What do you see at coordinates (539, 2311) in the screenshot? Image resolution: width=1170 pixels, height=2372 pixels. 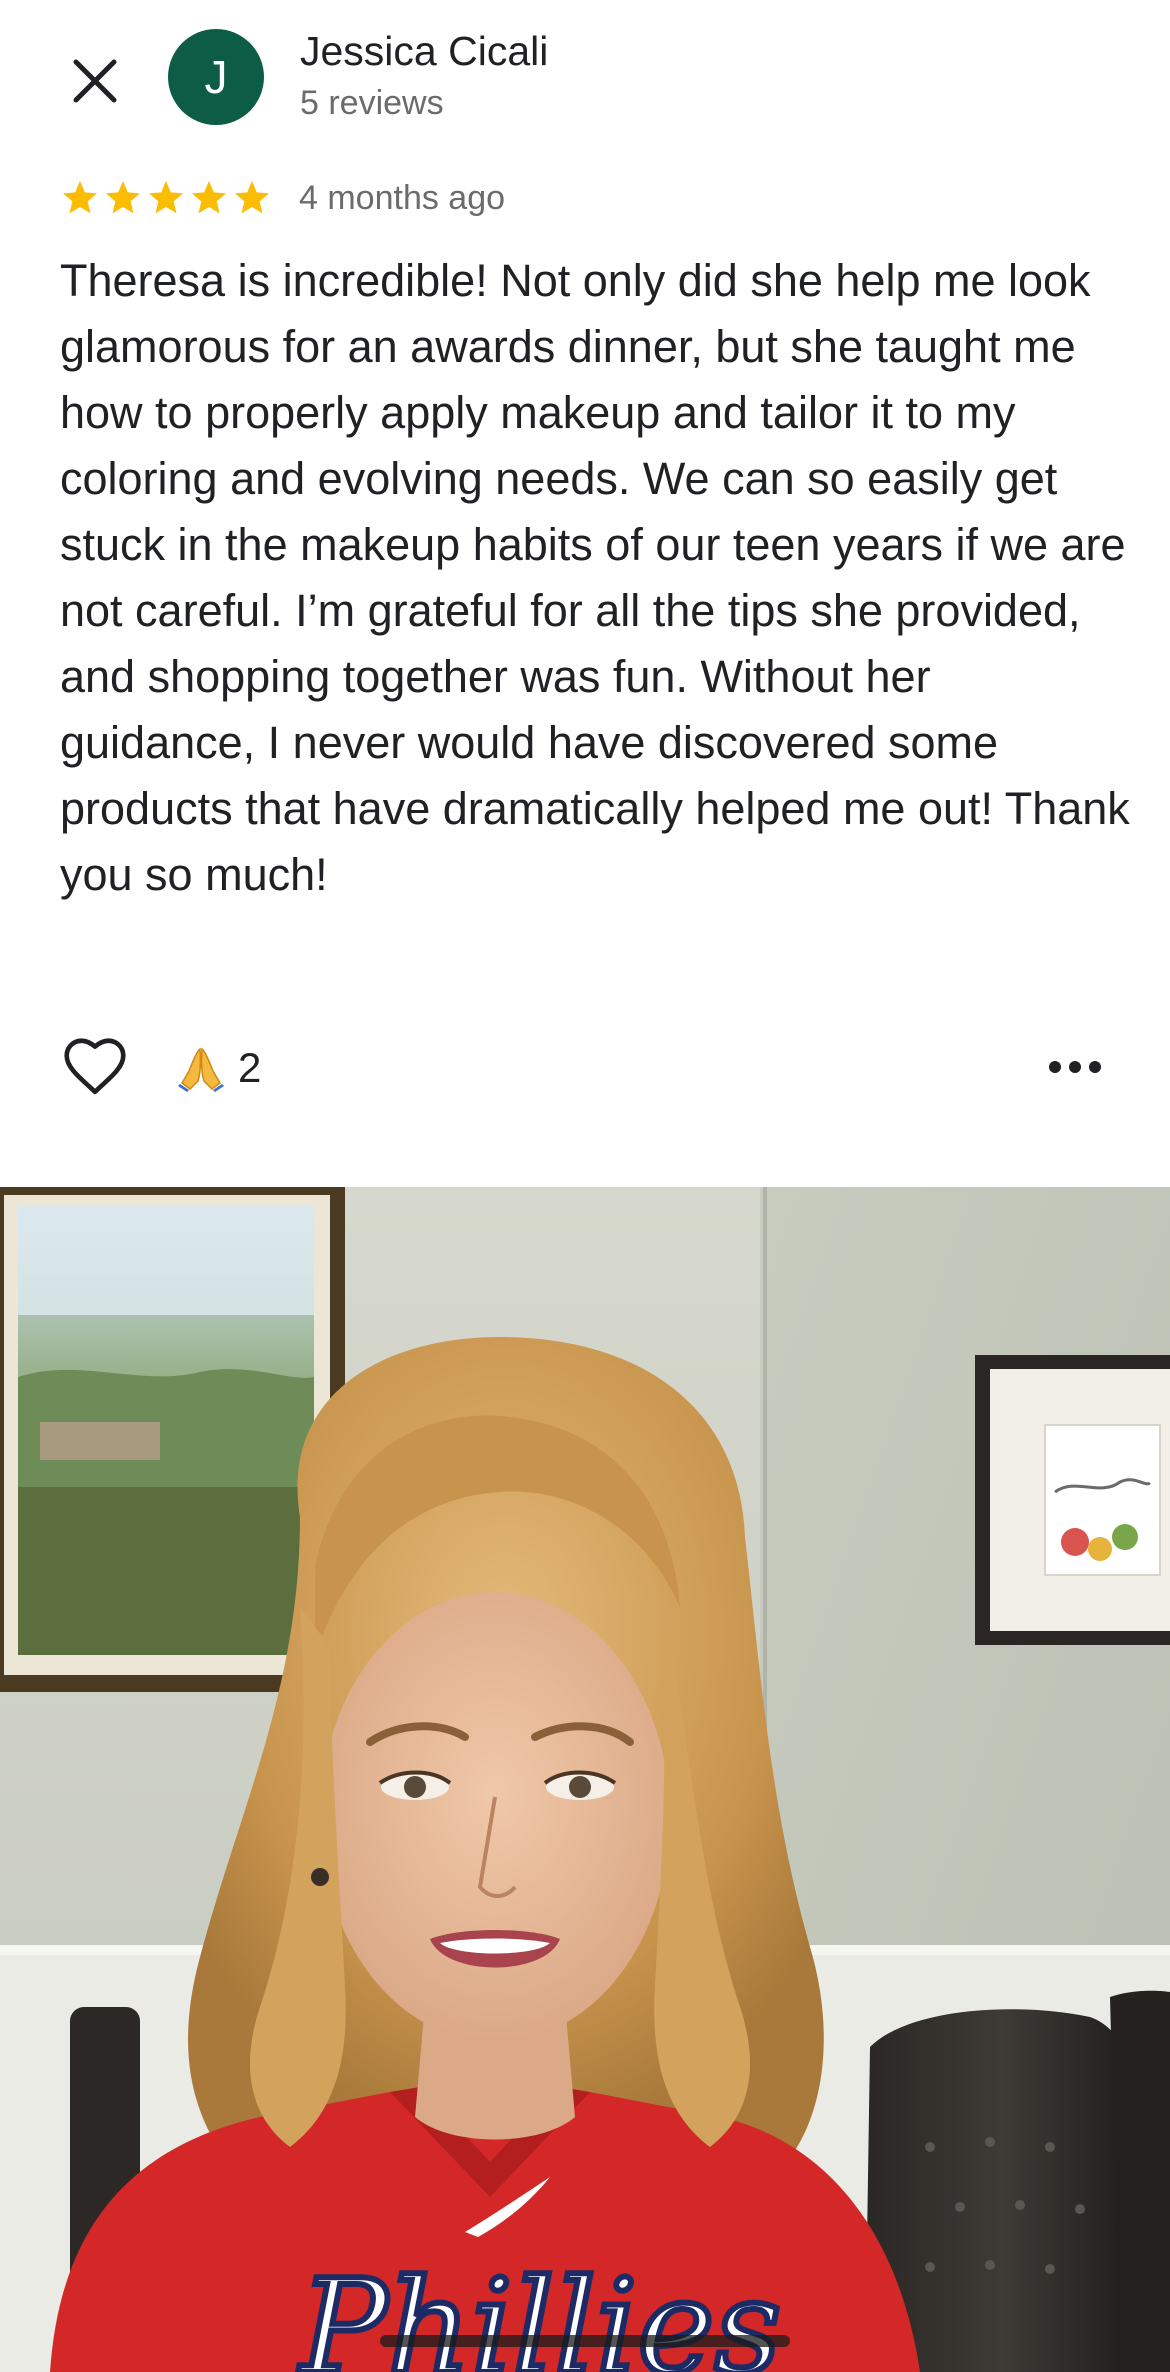 I see `svg-text: Phillies` at bounding box center [539, 2311].